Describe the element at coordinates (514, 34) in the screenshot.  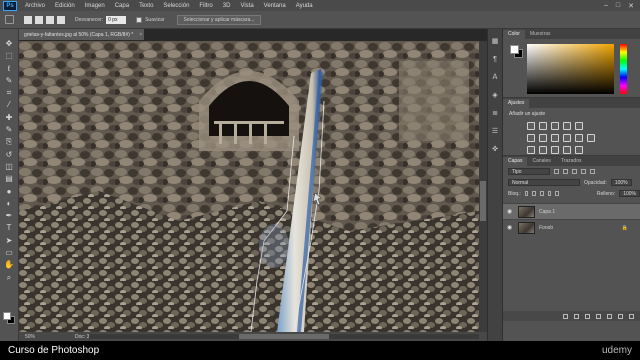
I see `tab-color: Color` at that location.